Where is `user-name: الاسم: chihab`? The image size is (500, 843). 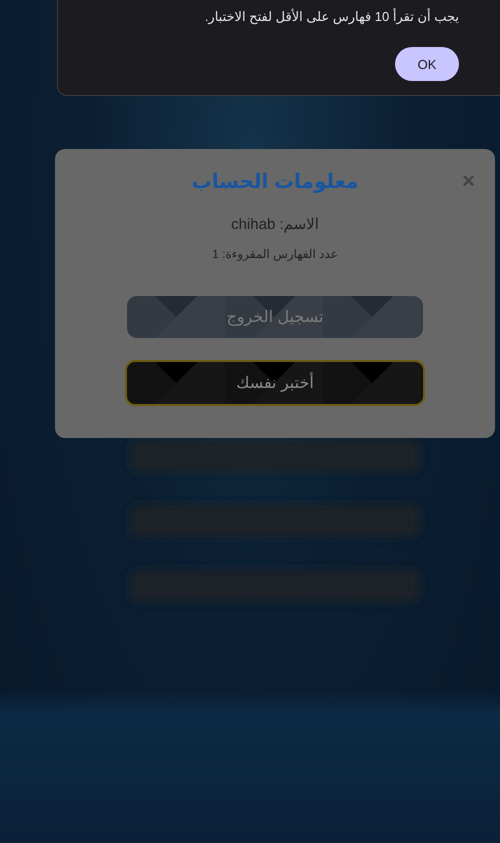 user-name: الاسم: chihab is located at coordinates (275, 224).